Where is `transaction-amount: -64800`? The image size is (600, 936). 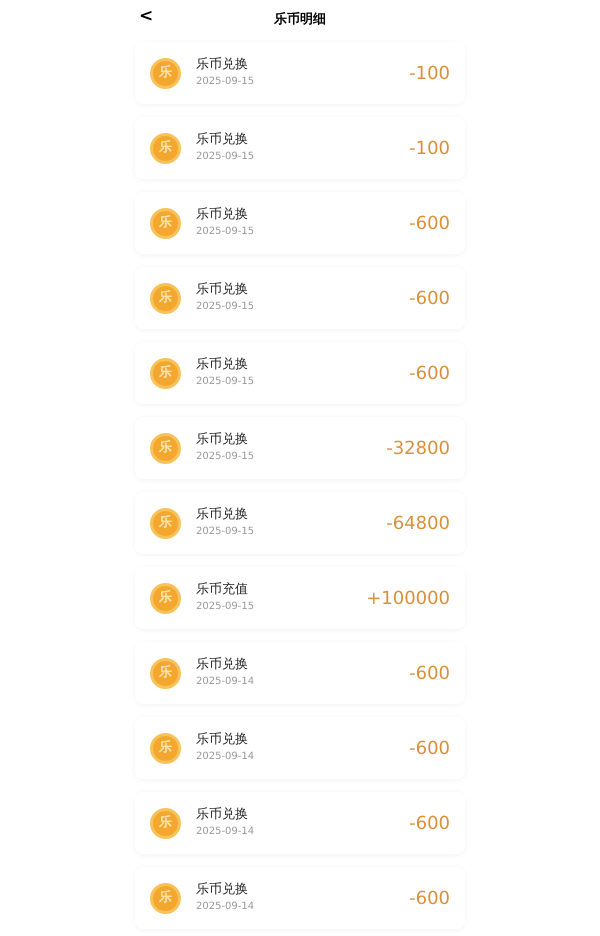 transaction-amount: -64800 is located at coordinates (418, 524).